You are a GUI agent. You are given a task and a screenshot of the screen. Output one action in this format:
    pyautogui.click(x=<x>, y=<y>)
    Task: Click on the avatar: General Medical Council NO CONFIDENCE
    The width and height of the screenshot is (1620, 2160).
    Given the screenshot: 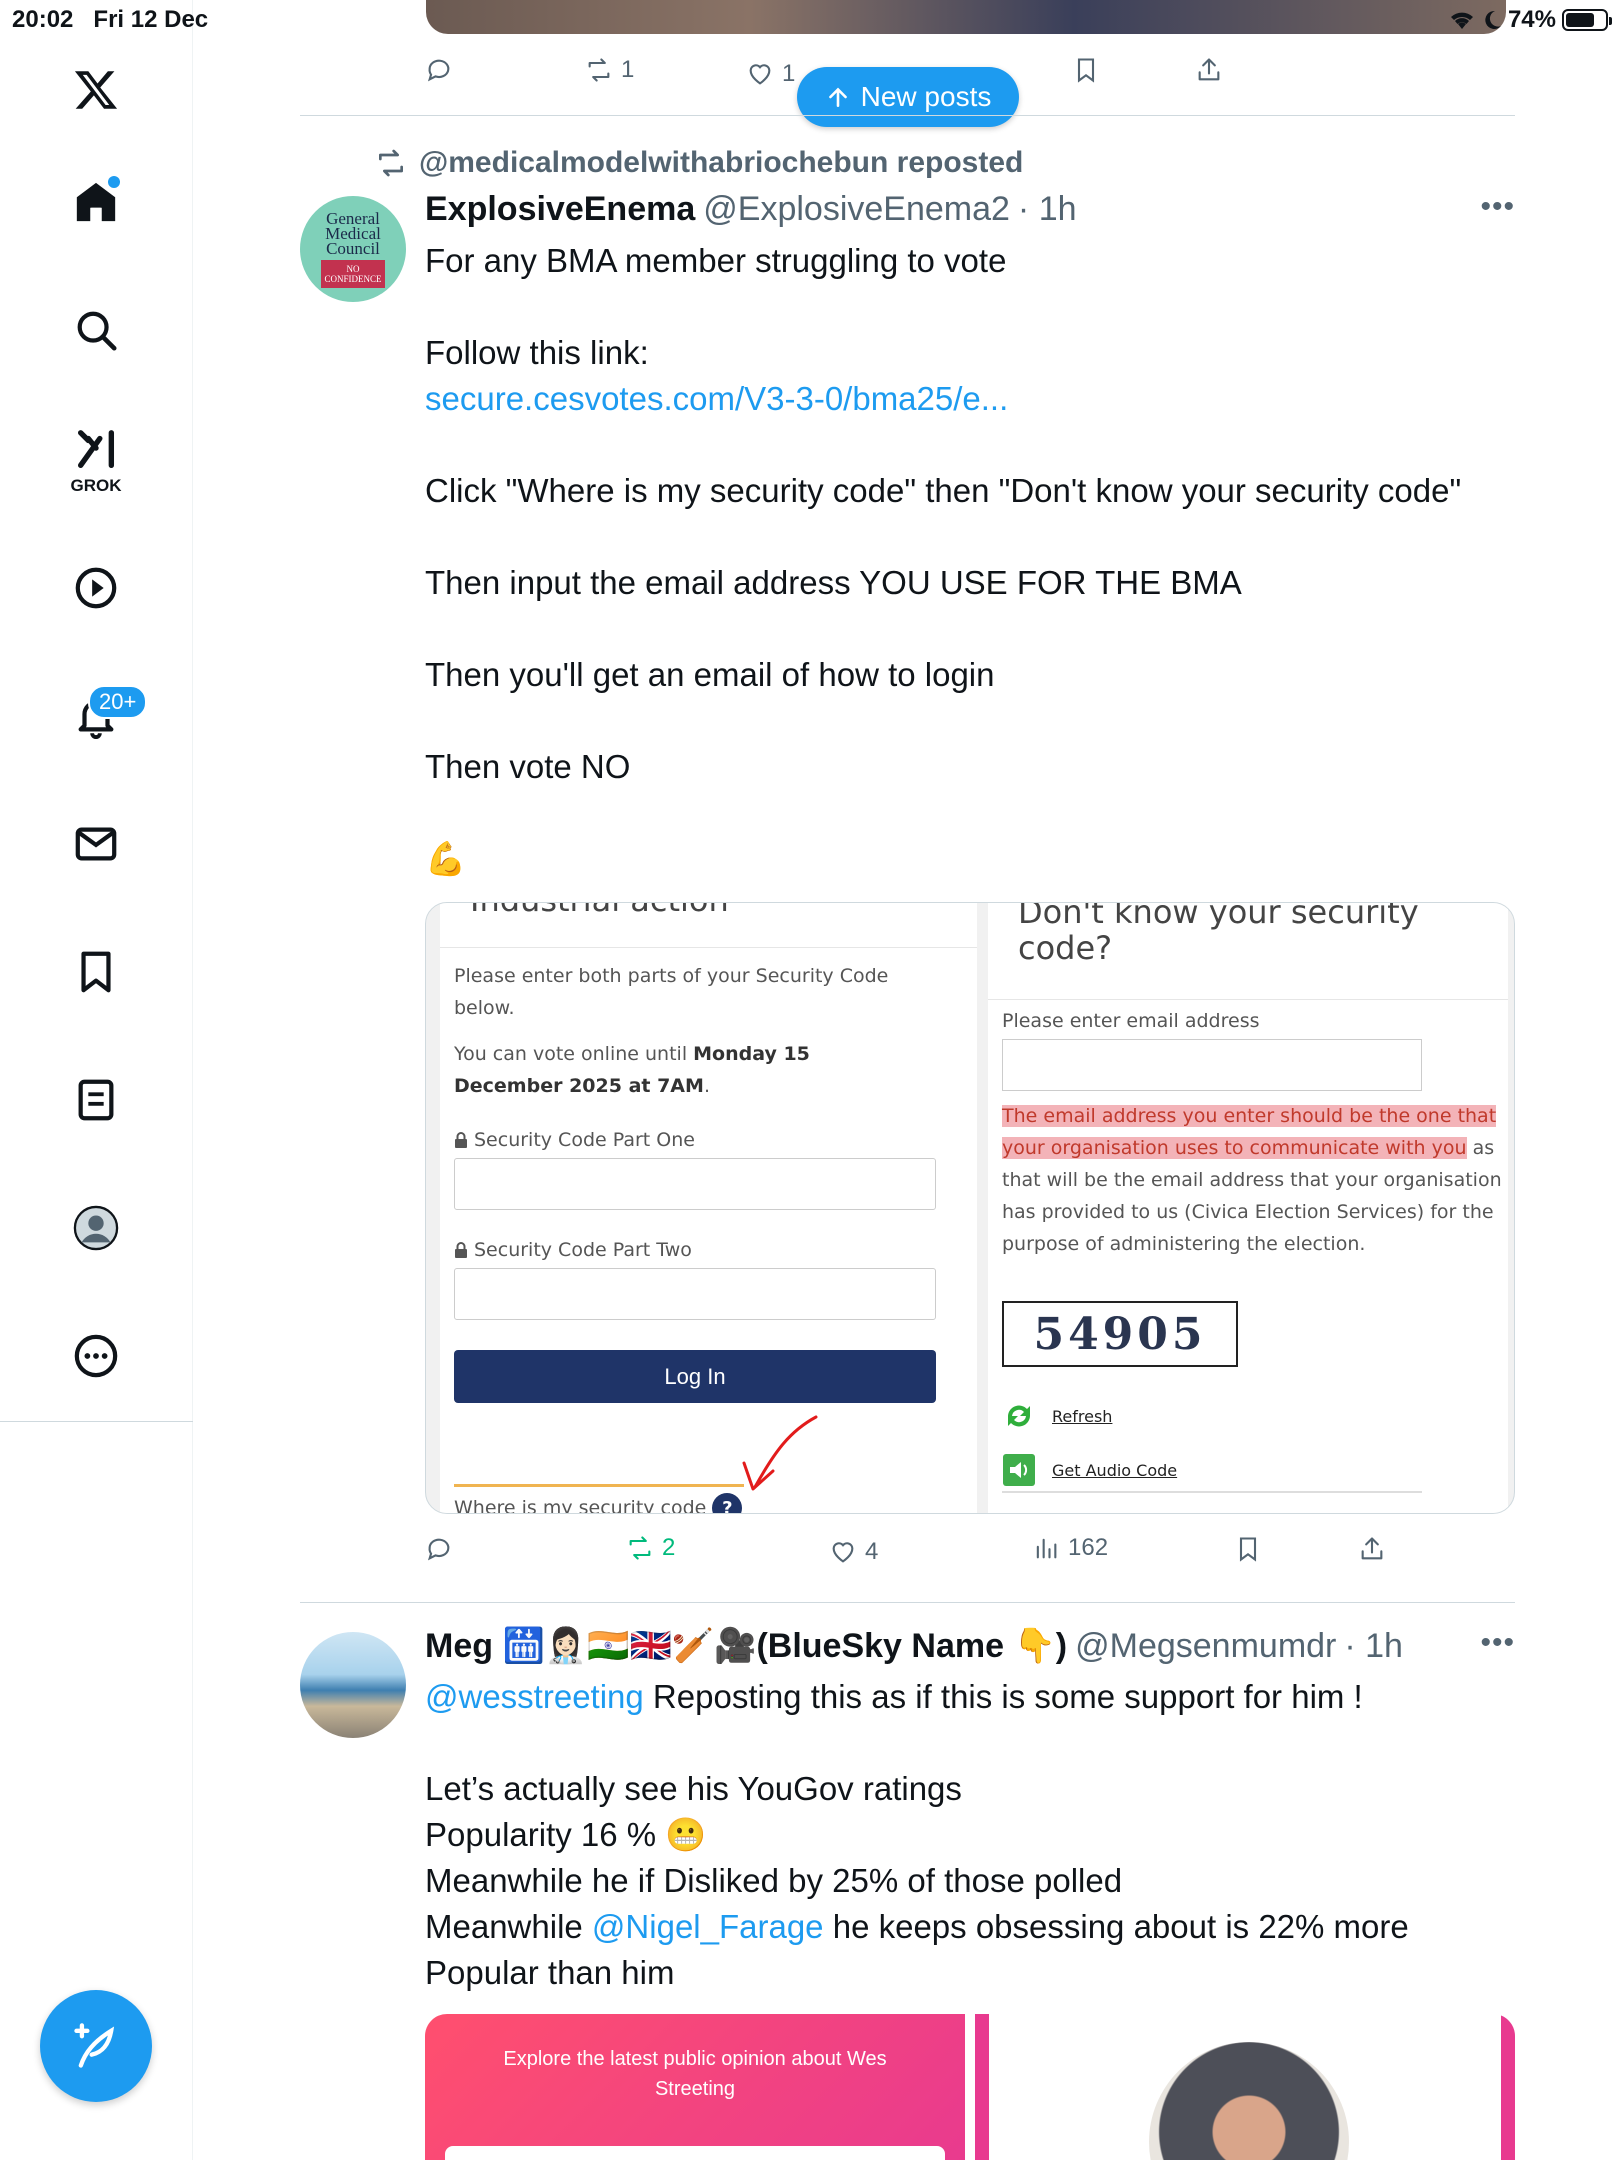 What is the action you would take?
    pyautogui.click(x=353, y=249)
    